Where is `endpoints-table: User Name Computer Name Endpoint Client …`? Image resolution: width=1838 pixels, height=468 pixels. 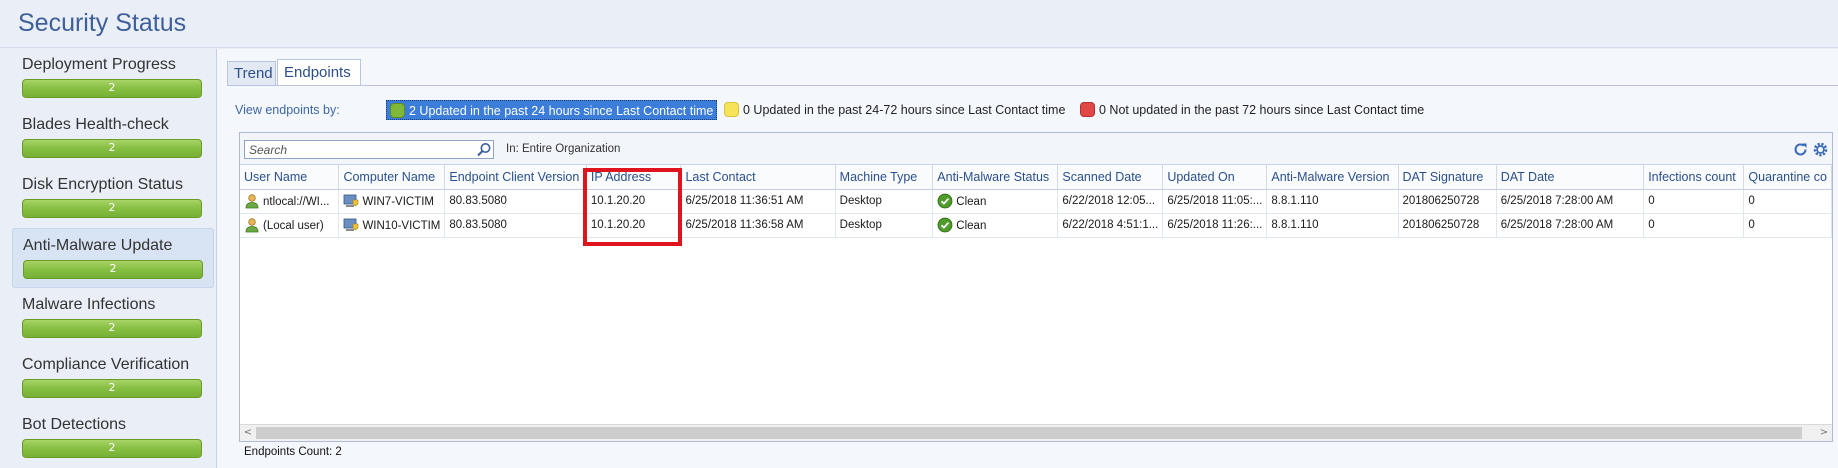 endpoints-table: User Name Computer Name Endpoint Client … is located at coordinates (1036, 201).